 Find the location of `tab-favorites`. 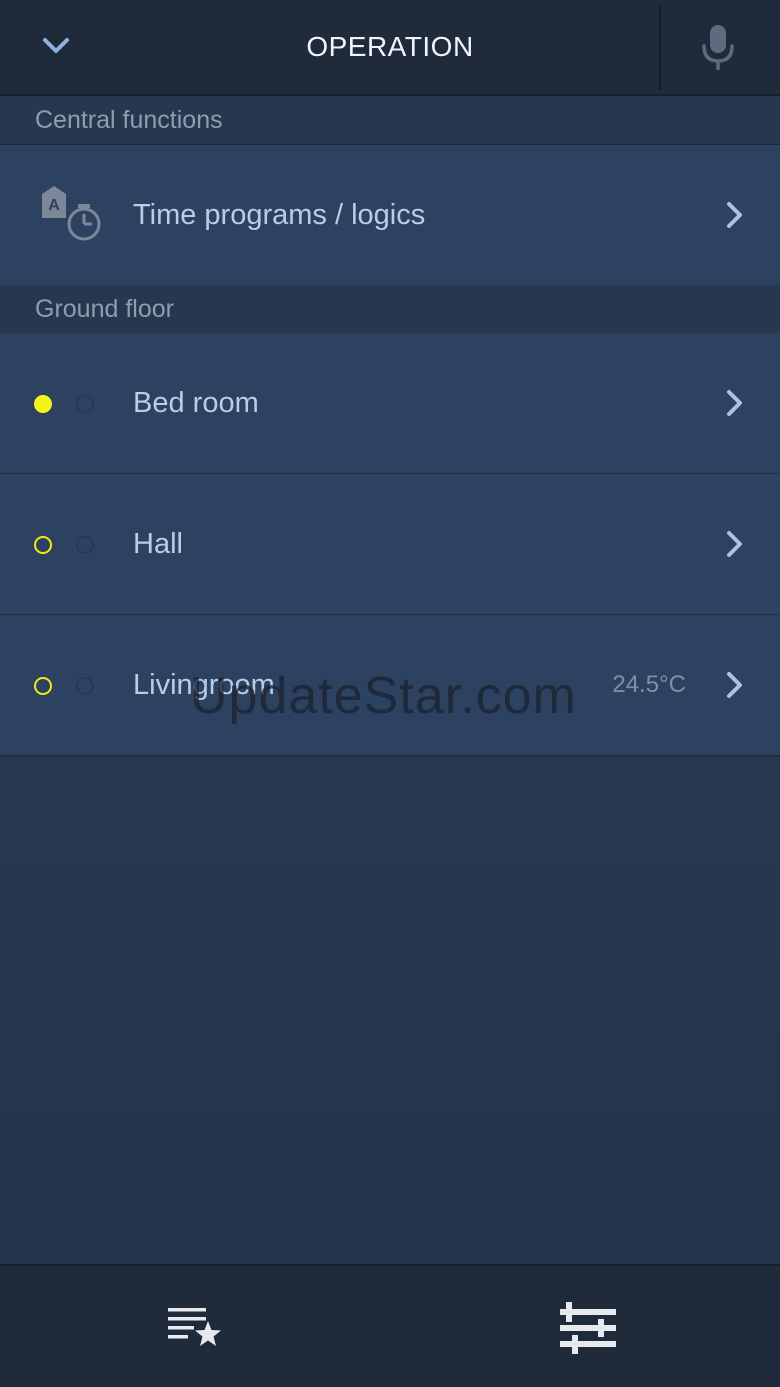

tab-favorites is located at coordinates (196, 1328).